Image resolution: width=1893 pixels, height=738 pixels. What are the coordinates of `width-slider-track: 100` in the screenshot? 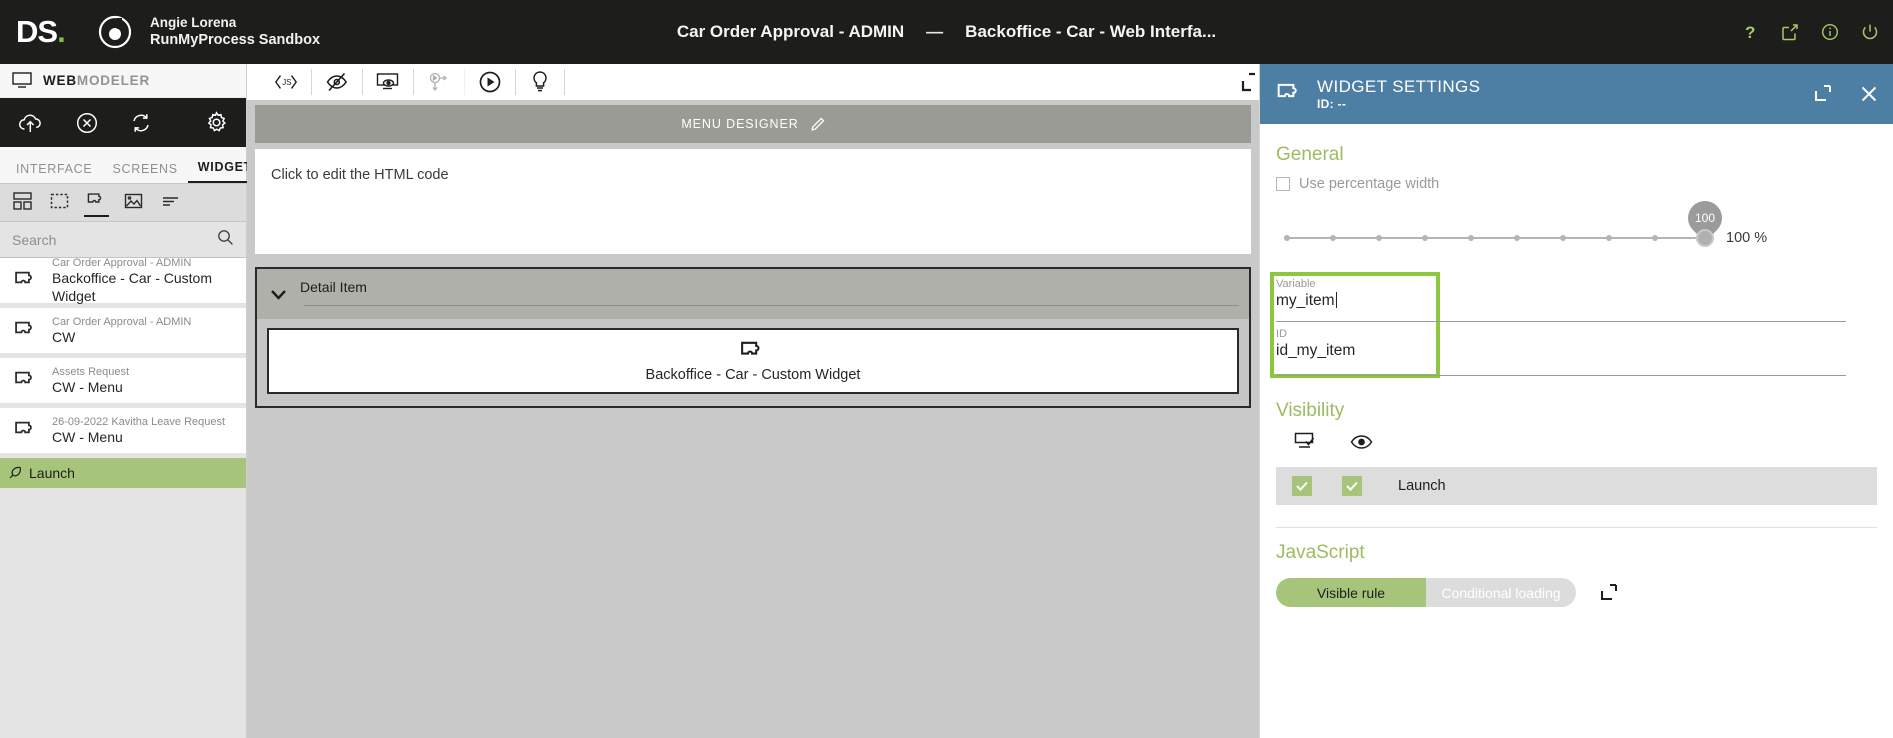 It's located at (1507, 220).